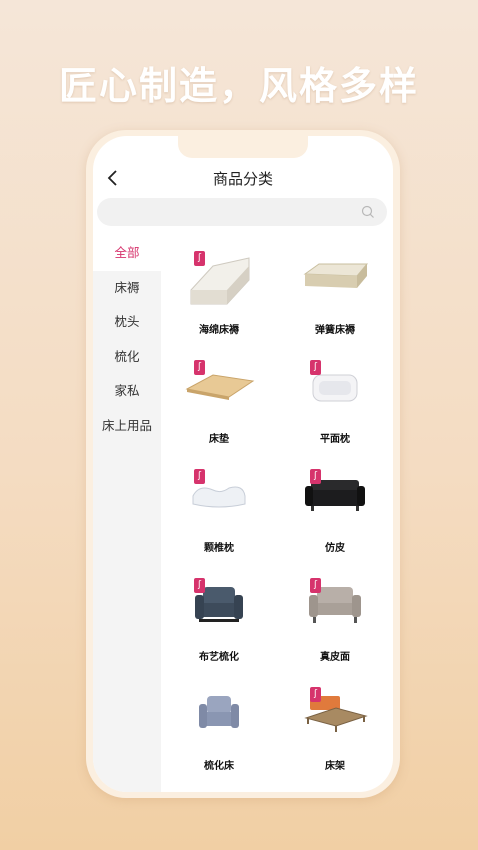 Image resolution: width=478 pixels, height=850 pixels. I want to click on product-card: ʃ 平面枕, so click(335, 399).